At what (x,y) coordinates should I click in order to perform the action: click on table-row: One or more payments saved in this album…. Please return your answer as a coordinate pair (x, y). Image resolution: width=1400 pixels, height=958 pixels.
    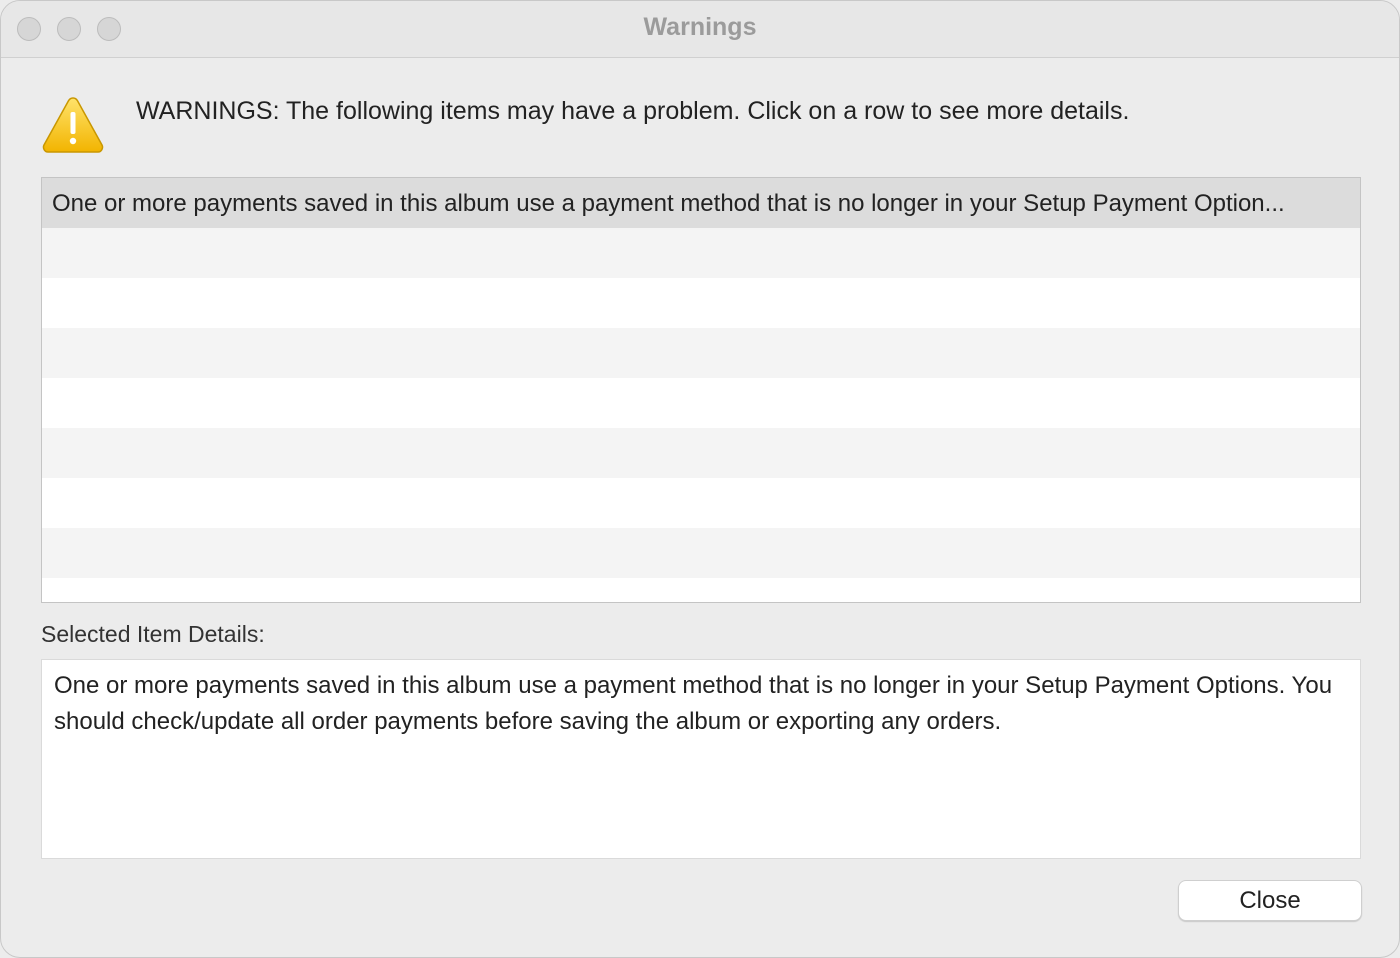
    Looking at the image, I should click on (701, 203).